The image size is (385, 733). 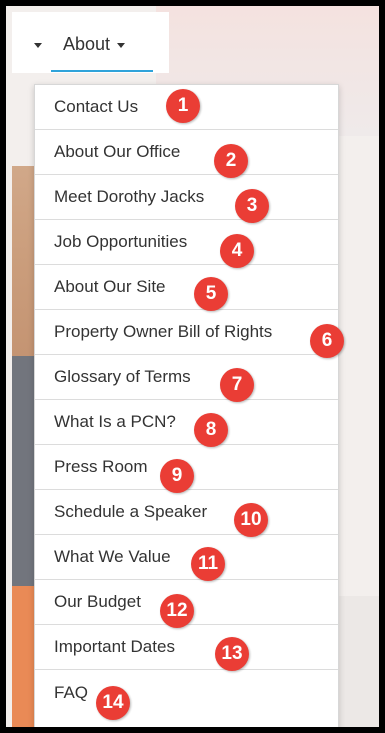 What do you see at coordinates (177, 476) in the screenshot?
I see `annotation-number-badge: 9` at bounding box center [177, 476].